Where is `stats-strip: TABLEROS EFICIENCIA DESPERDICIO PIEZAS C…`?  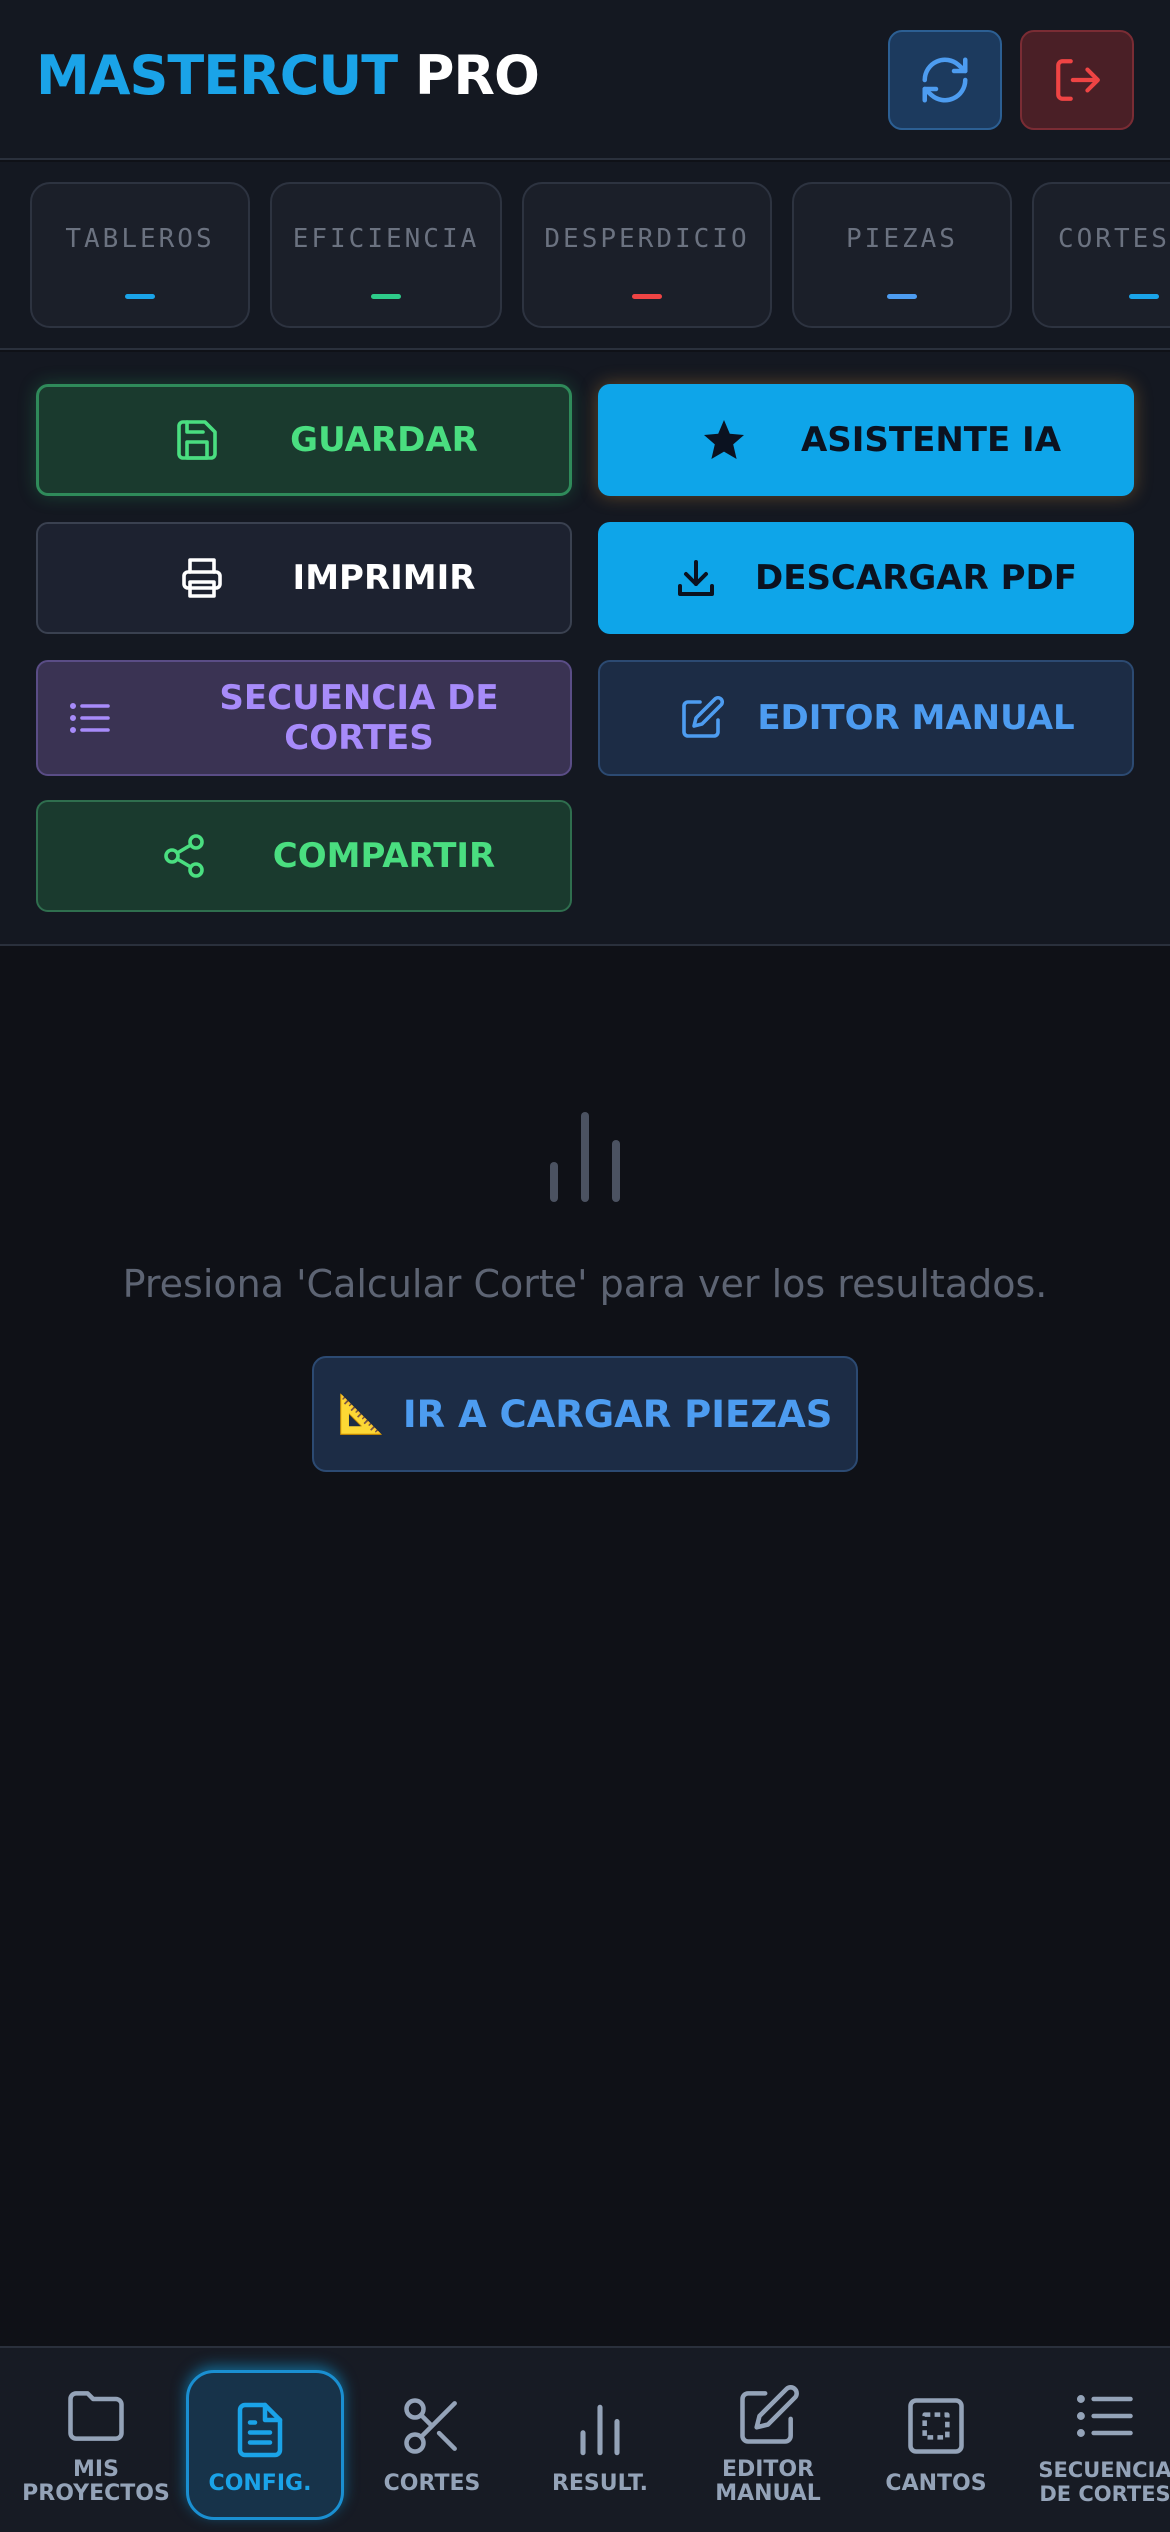
stats-strip: TABLEROS EFICIENCIA DESPERDICIO PIEZAS C… is located at coordinates (585, 256).